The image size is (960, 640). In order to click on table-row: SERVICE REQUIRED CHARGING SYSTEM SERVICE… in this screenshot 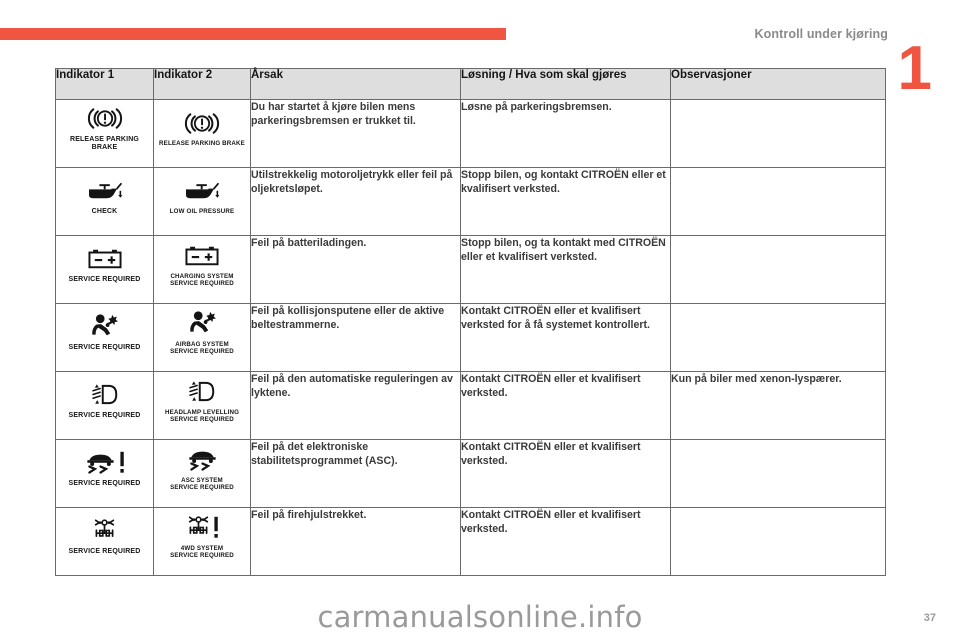, I will do `click(470, 269)`.